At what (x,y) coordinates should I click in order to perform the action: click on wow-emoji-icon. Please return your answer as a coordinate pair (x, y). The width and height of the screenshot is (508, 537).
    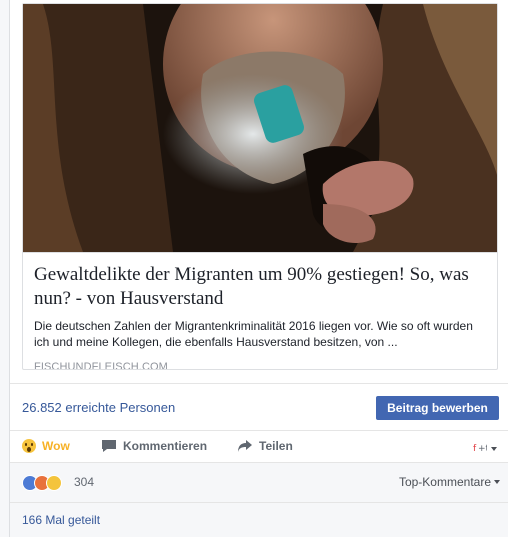
    Looking at the image, I should click on (29, 446).